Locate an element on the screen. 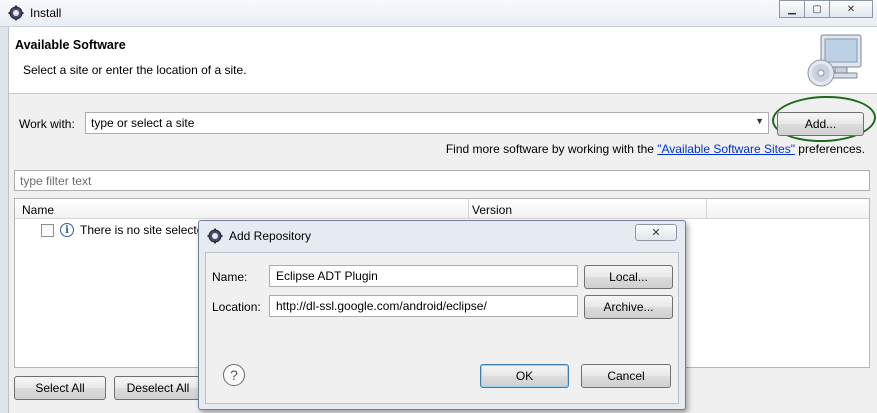 The width and height of the screenshot is (877, 413). location-label: Location: is located at coordinates (236, 307).